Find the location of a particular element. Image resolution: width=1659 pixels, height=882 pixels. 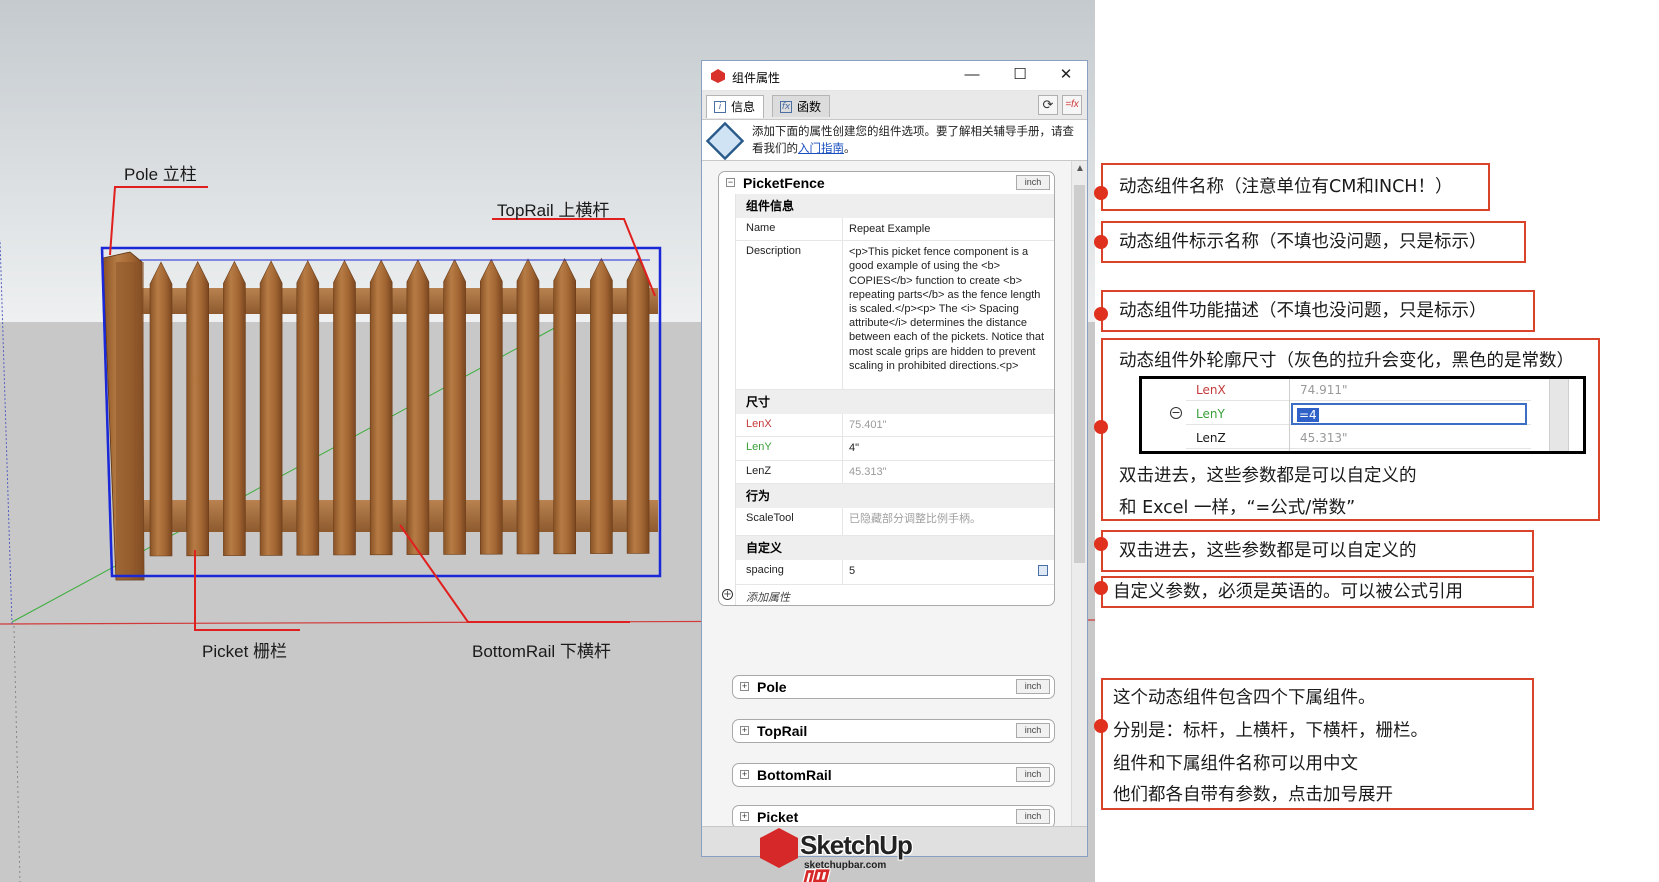

attr-value: 75.401" is located at coordinates (948, 425).